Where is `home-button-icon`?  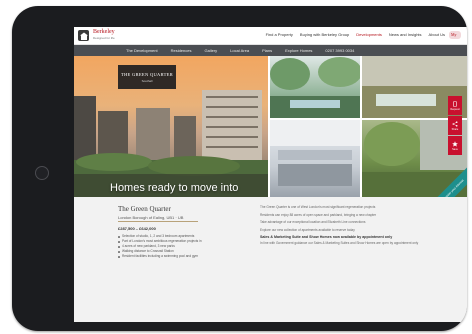
home-button-icon is located at coordinates (42, 173).